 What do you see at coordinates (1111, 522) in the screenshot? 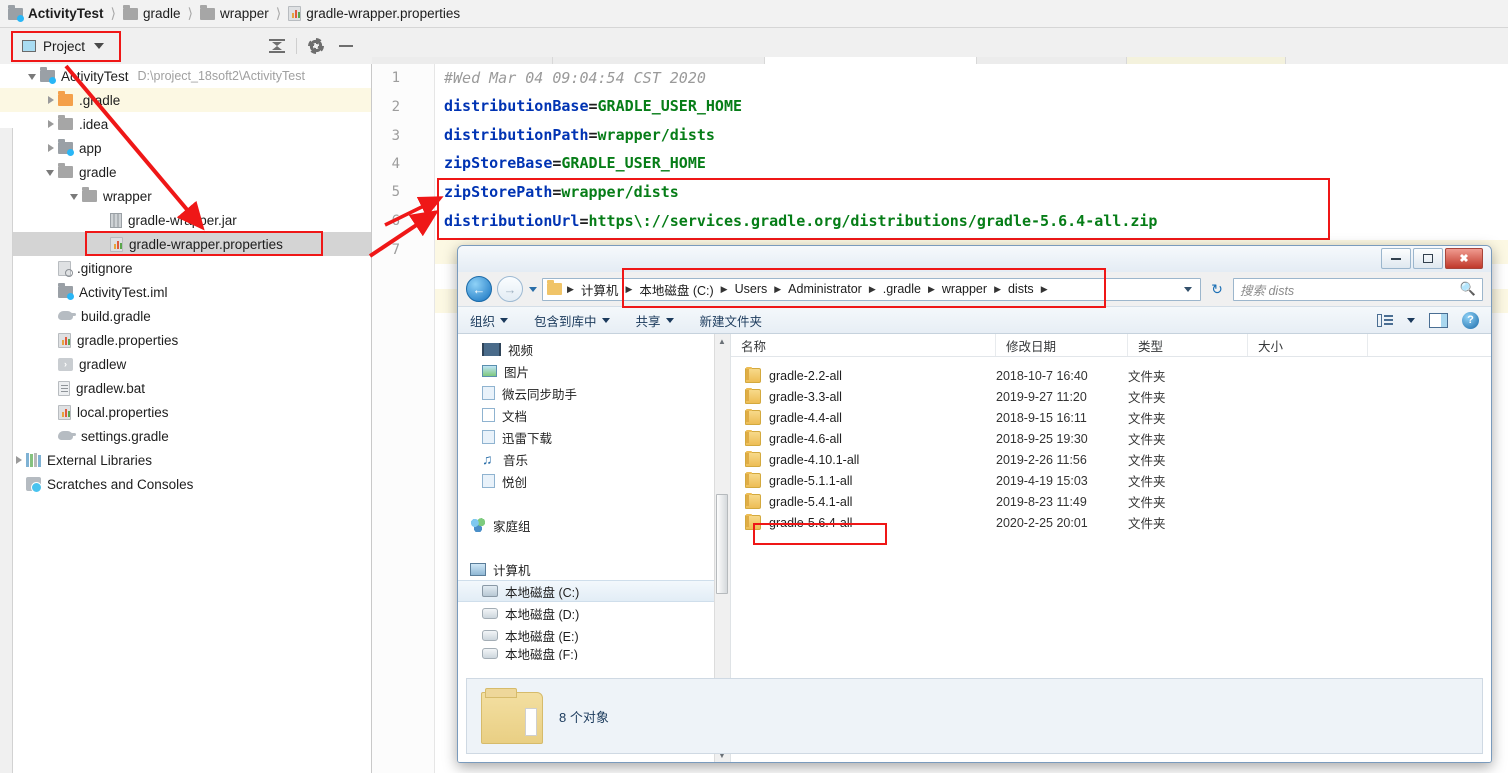
I see `file-row-gradle-5-6-4: gradle-5.6.4-all 2020-2-25 20:01 文件夹` at bounding box center [1111, 522].